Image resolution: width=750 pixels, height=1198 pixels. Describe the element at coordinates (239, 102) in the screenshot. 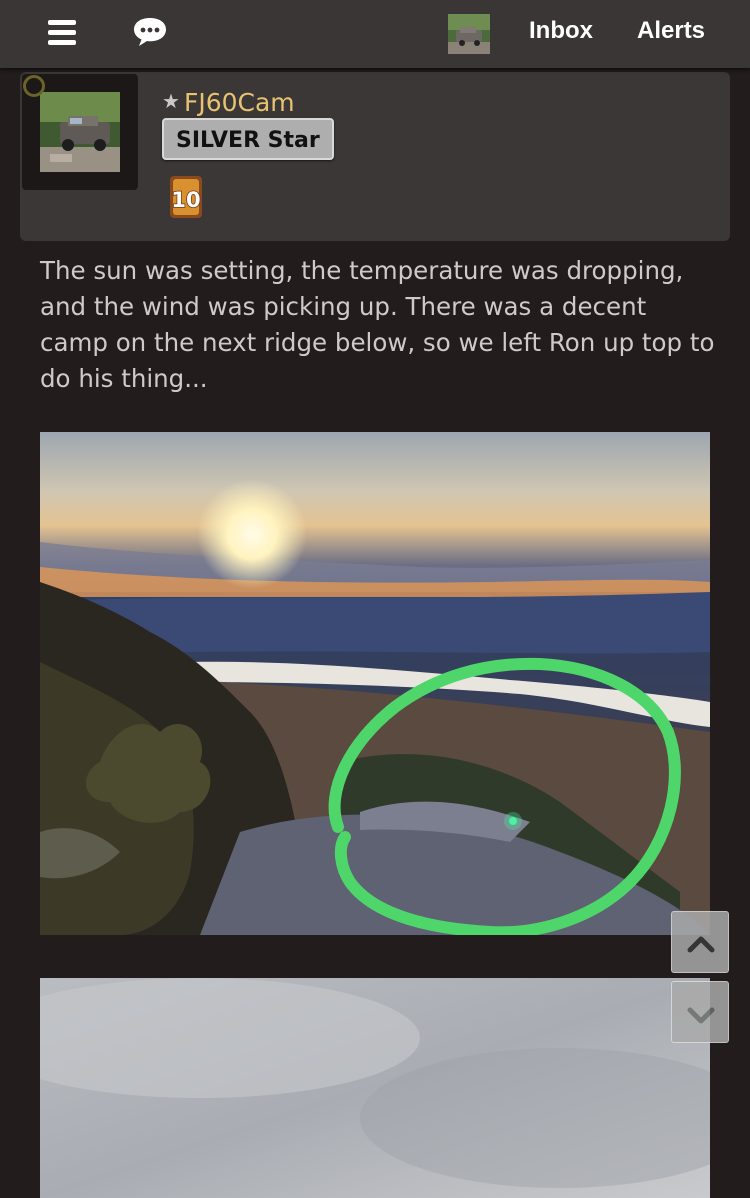

I see `username-text: FJ60Cam` at that location.